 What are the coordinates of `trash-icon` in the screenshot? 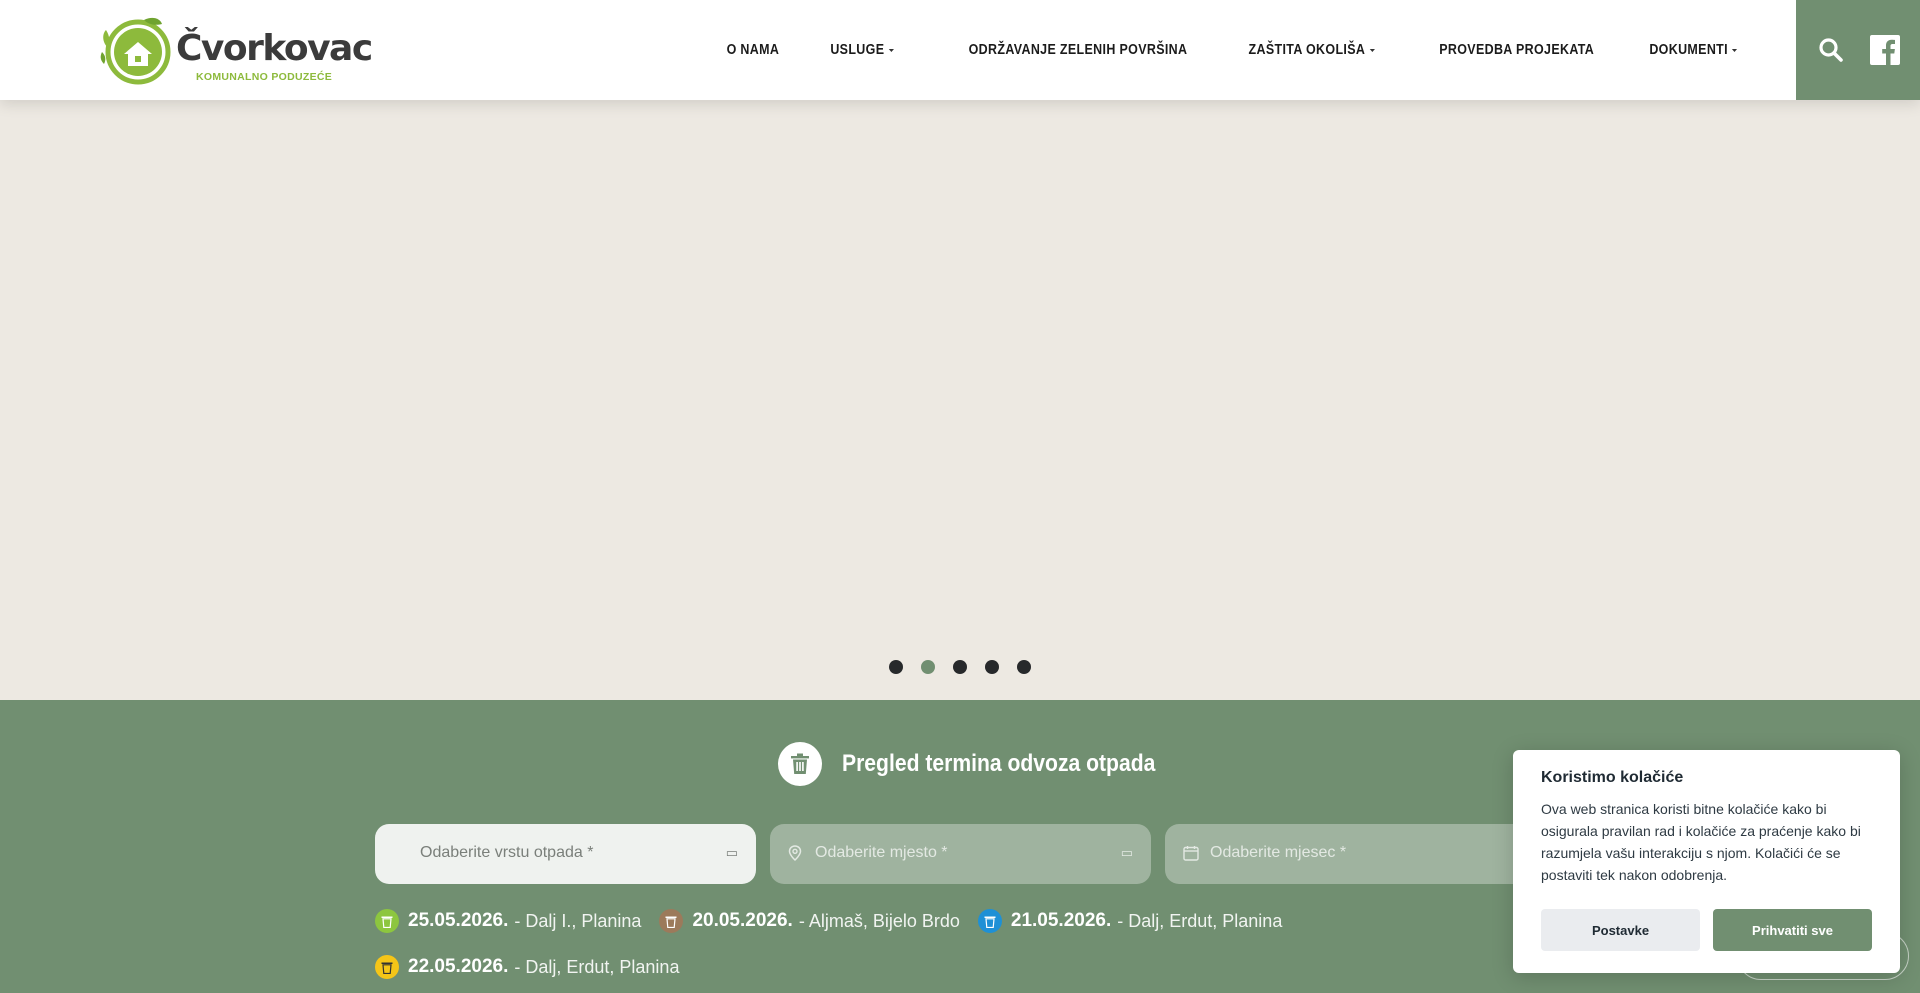 It's located at (800, 763).